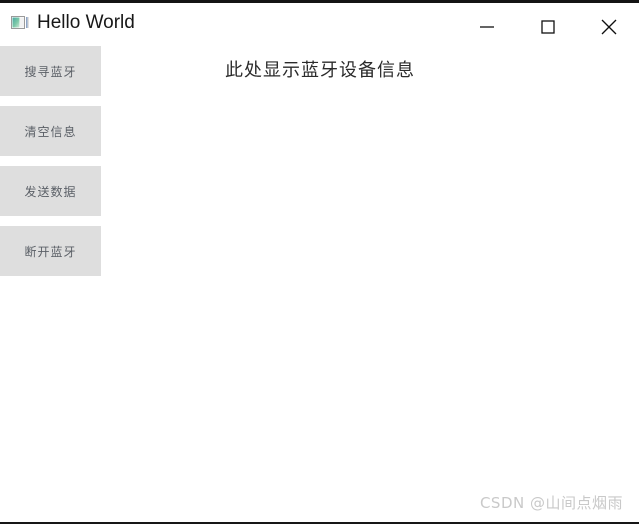  What do you see at coordinates (50, 131) in the screenshot?
I see `sidebar-item-clear-info: 清空信息` at bounding box center [50, 131].